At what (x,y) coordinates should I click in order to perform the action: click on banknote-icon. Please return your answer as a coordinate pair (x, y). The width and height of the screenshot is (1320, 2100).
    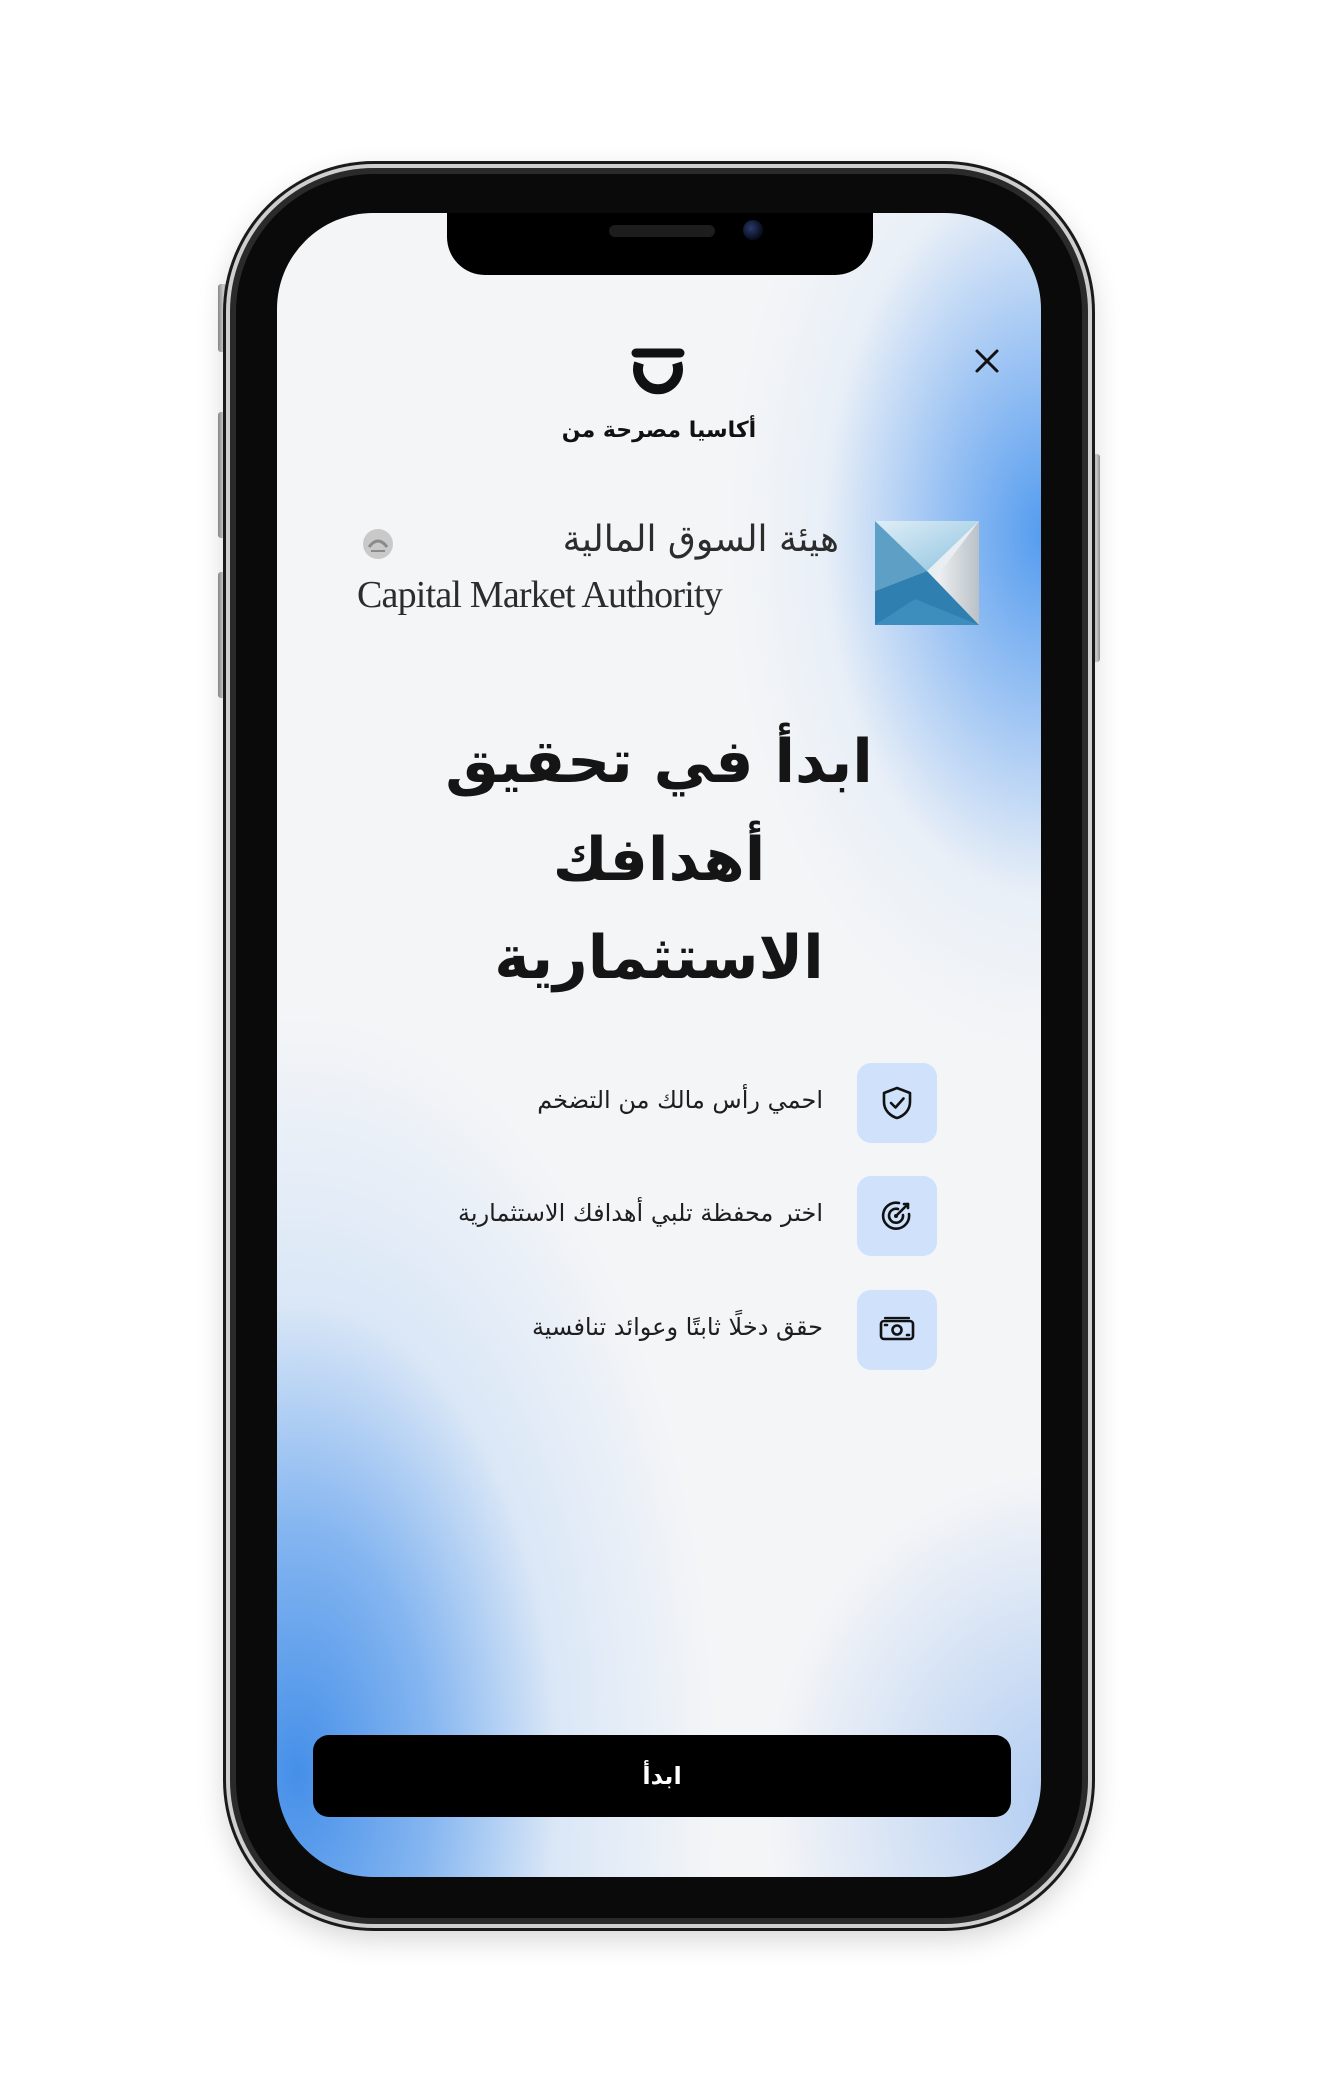
    Looking at the image, I should click on (897, 1328).